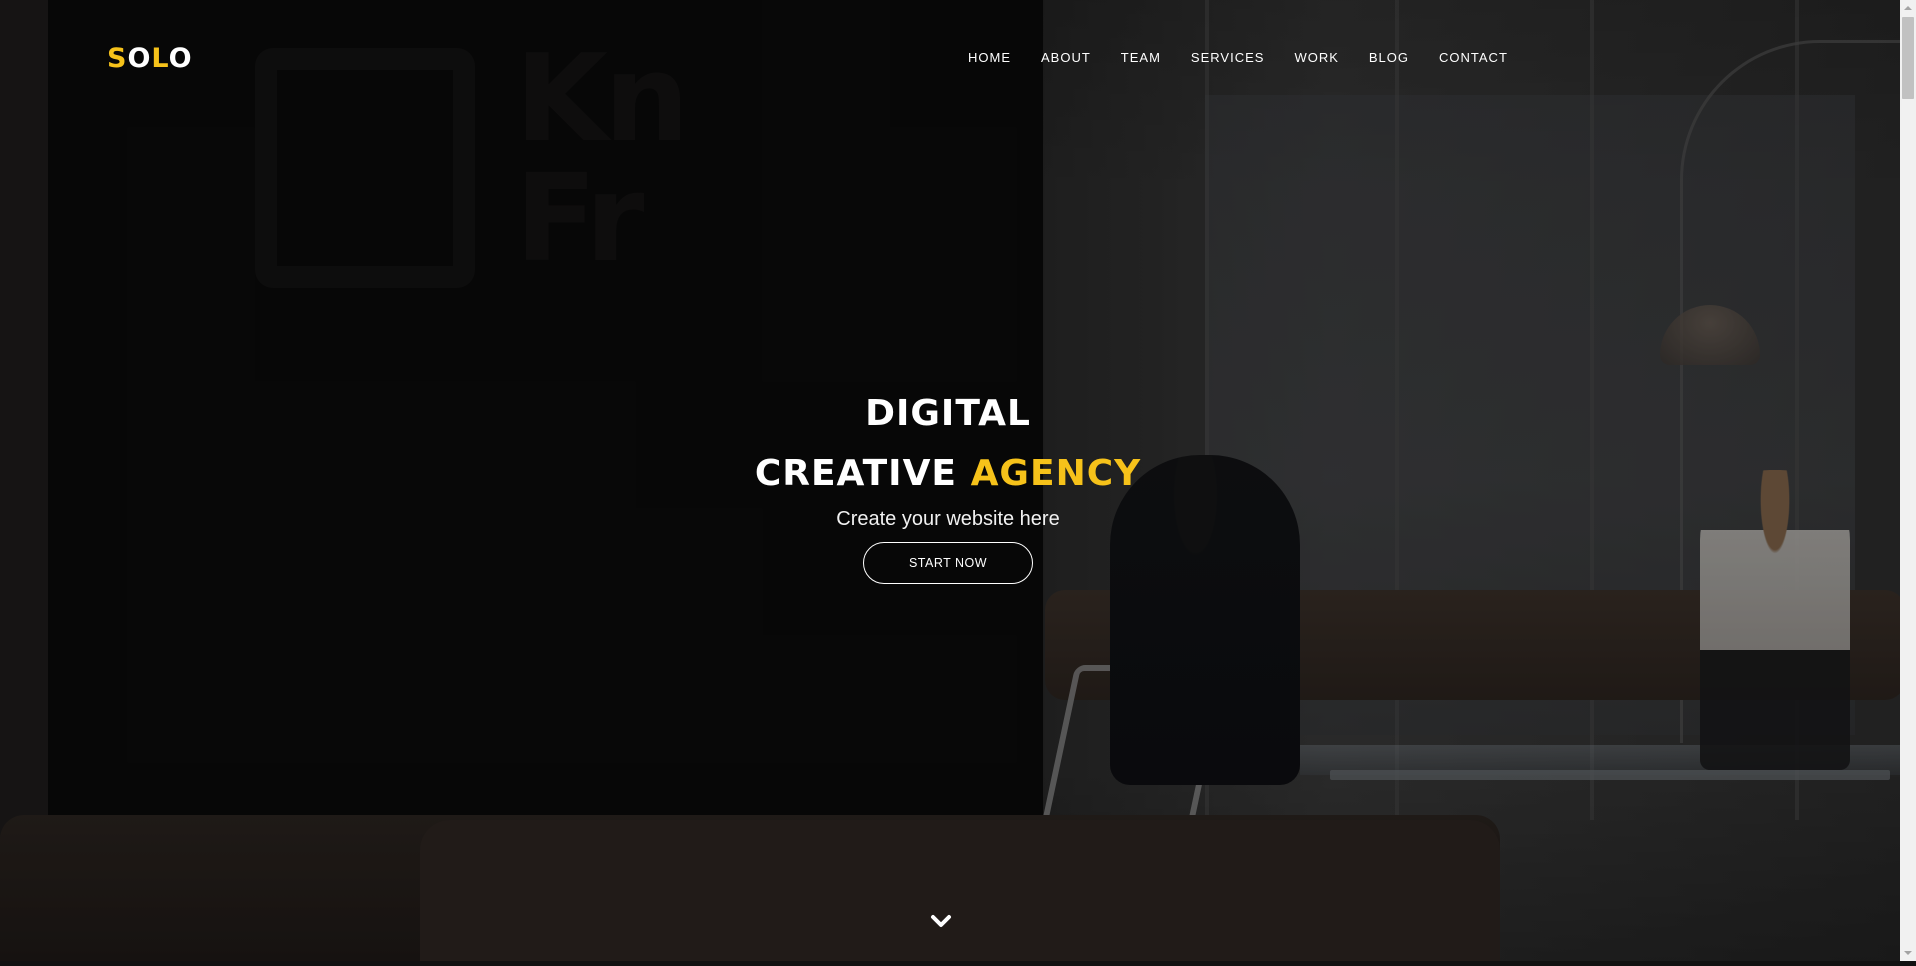 This screenshot has width=1916, height=966. I want to click on nav-item-about: ABOUT, so click(1066, 58).